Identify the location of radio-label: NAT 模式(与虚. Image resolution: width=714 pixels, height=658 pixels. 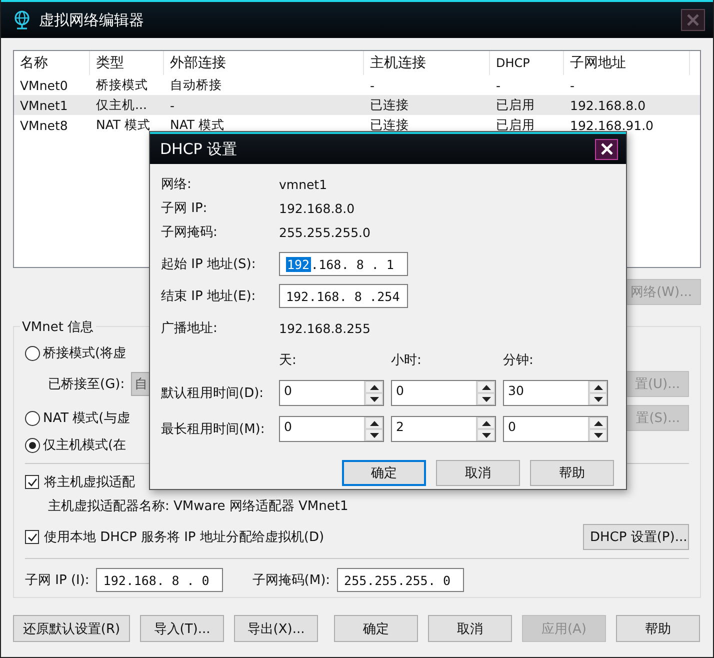
(86, 418).